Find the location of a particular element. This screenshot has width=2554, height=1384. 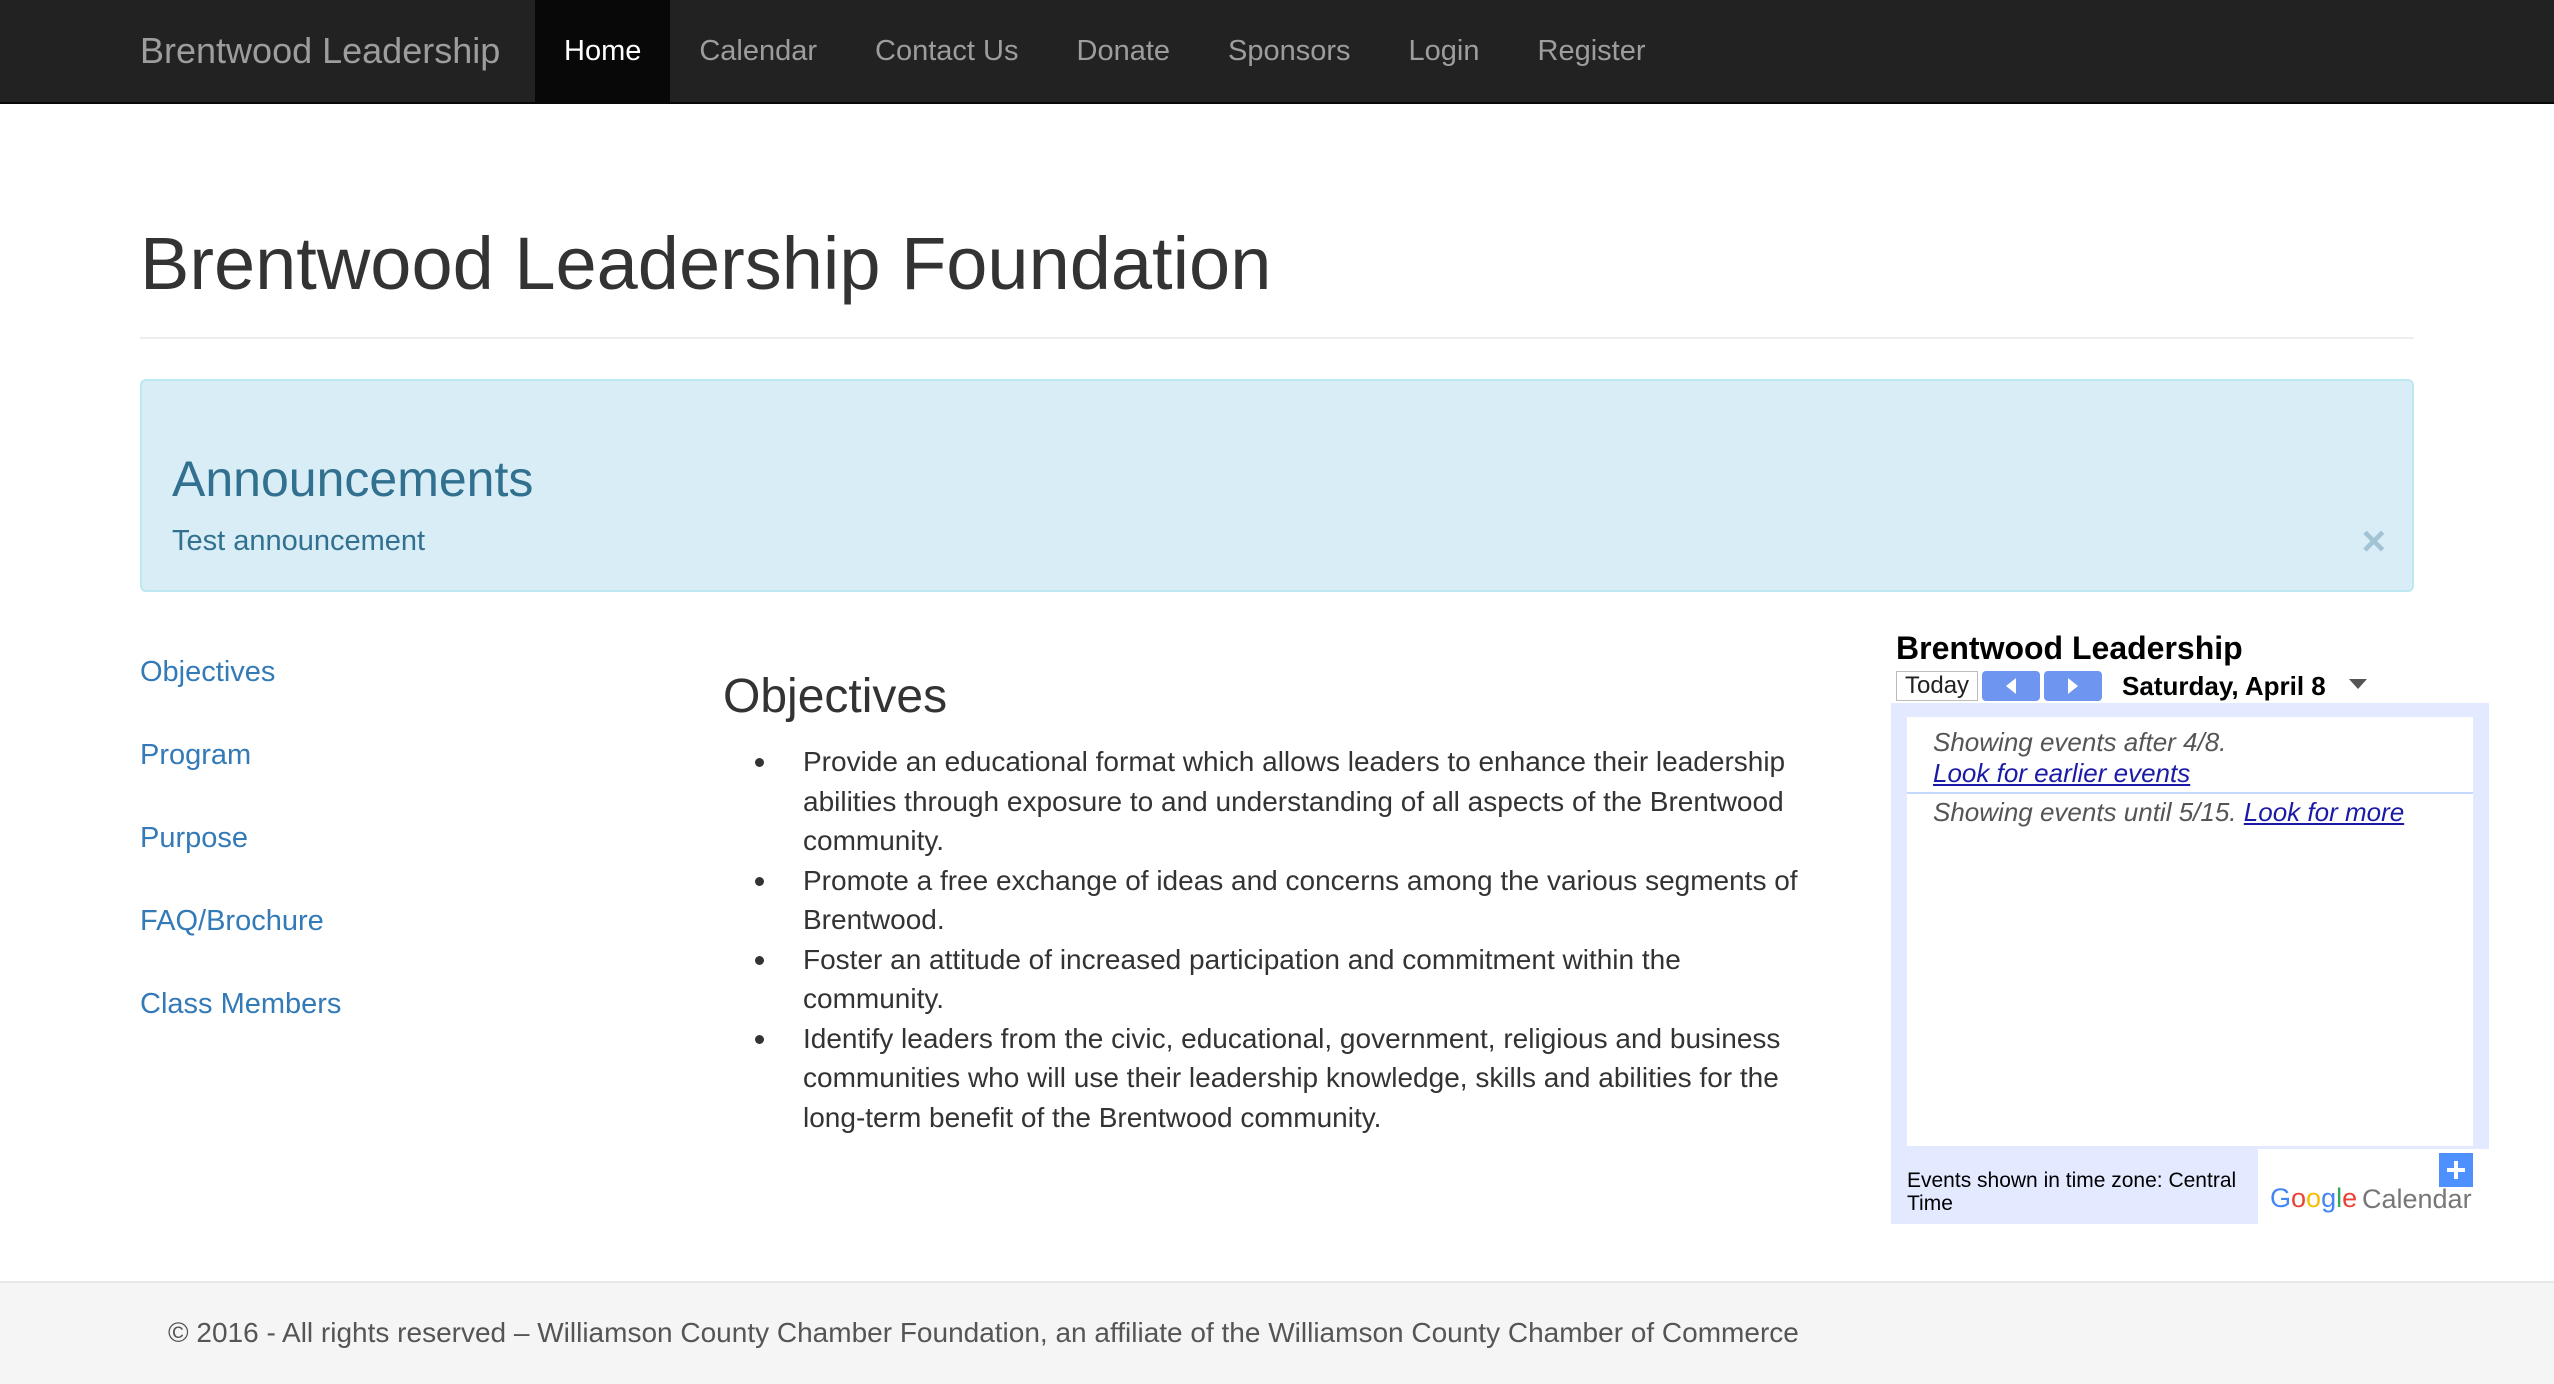

page-title: Brentwood Leadership Foundation is located at coordinates (706, 263).